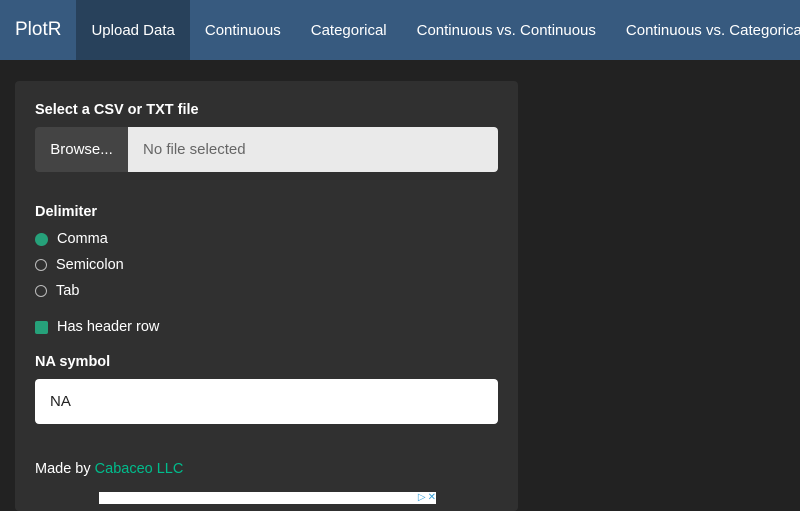 Image resolution: width=800 pixels, height=511 pixels. What do you see at coordinates (90, 265) in the screenshot?
I see `radio-label-semicolon: Semicolon` at bounding box center [90, 265].